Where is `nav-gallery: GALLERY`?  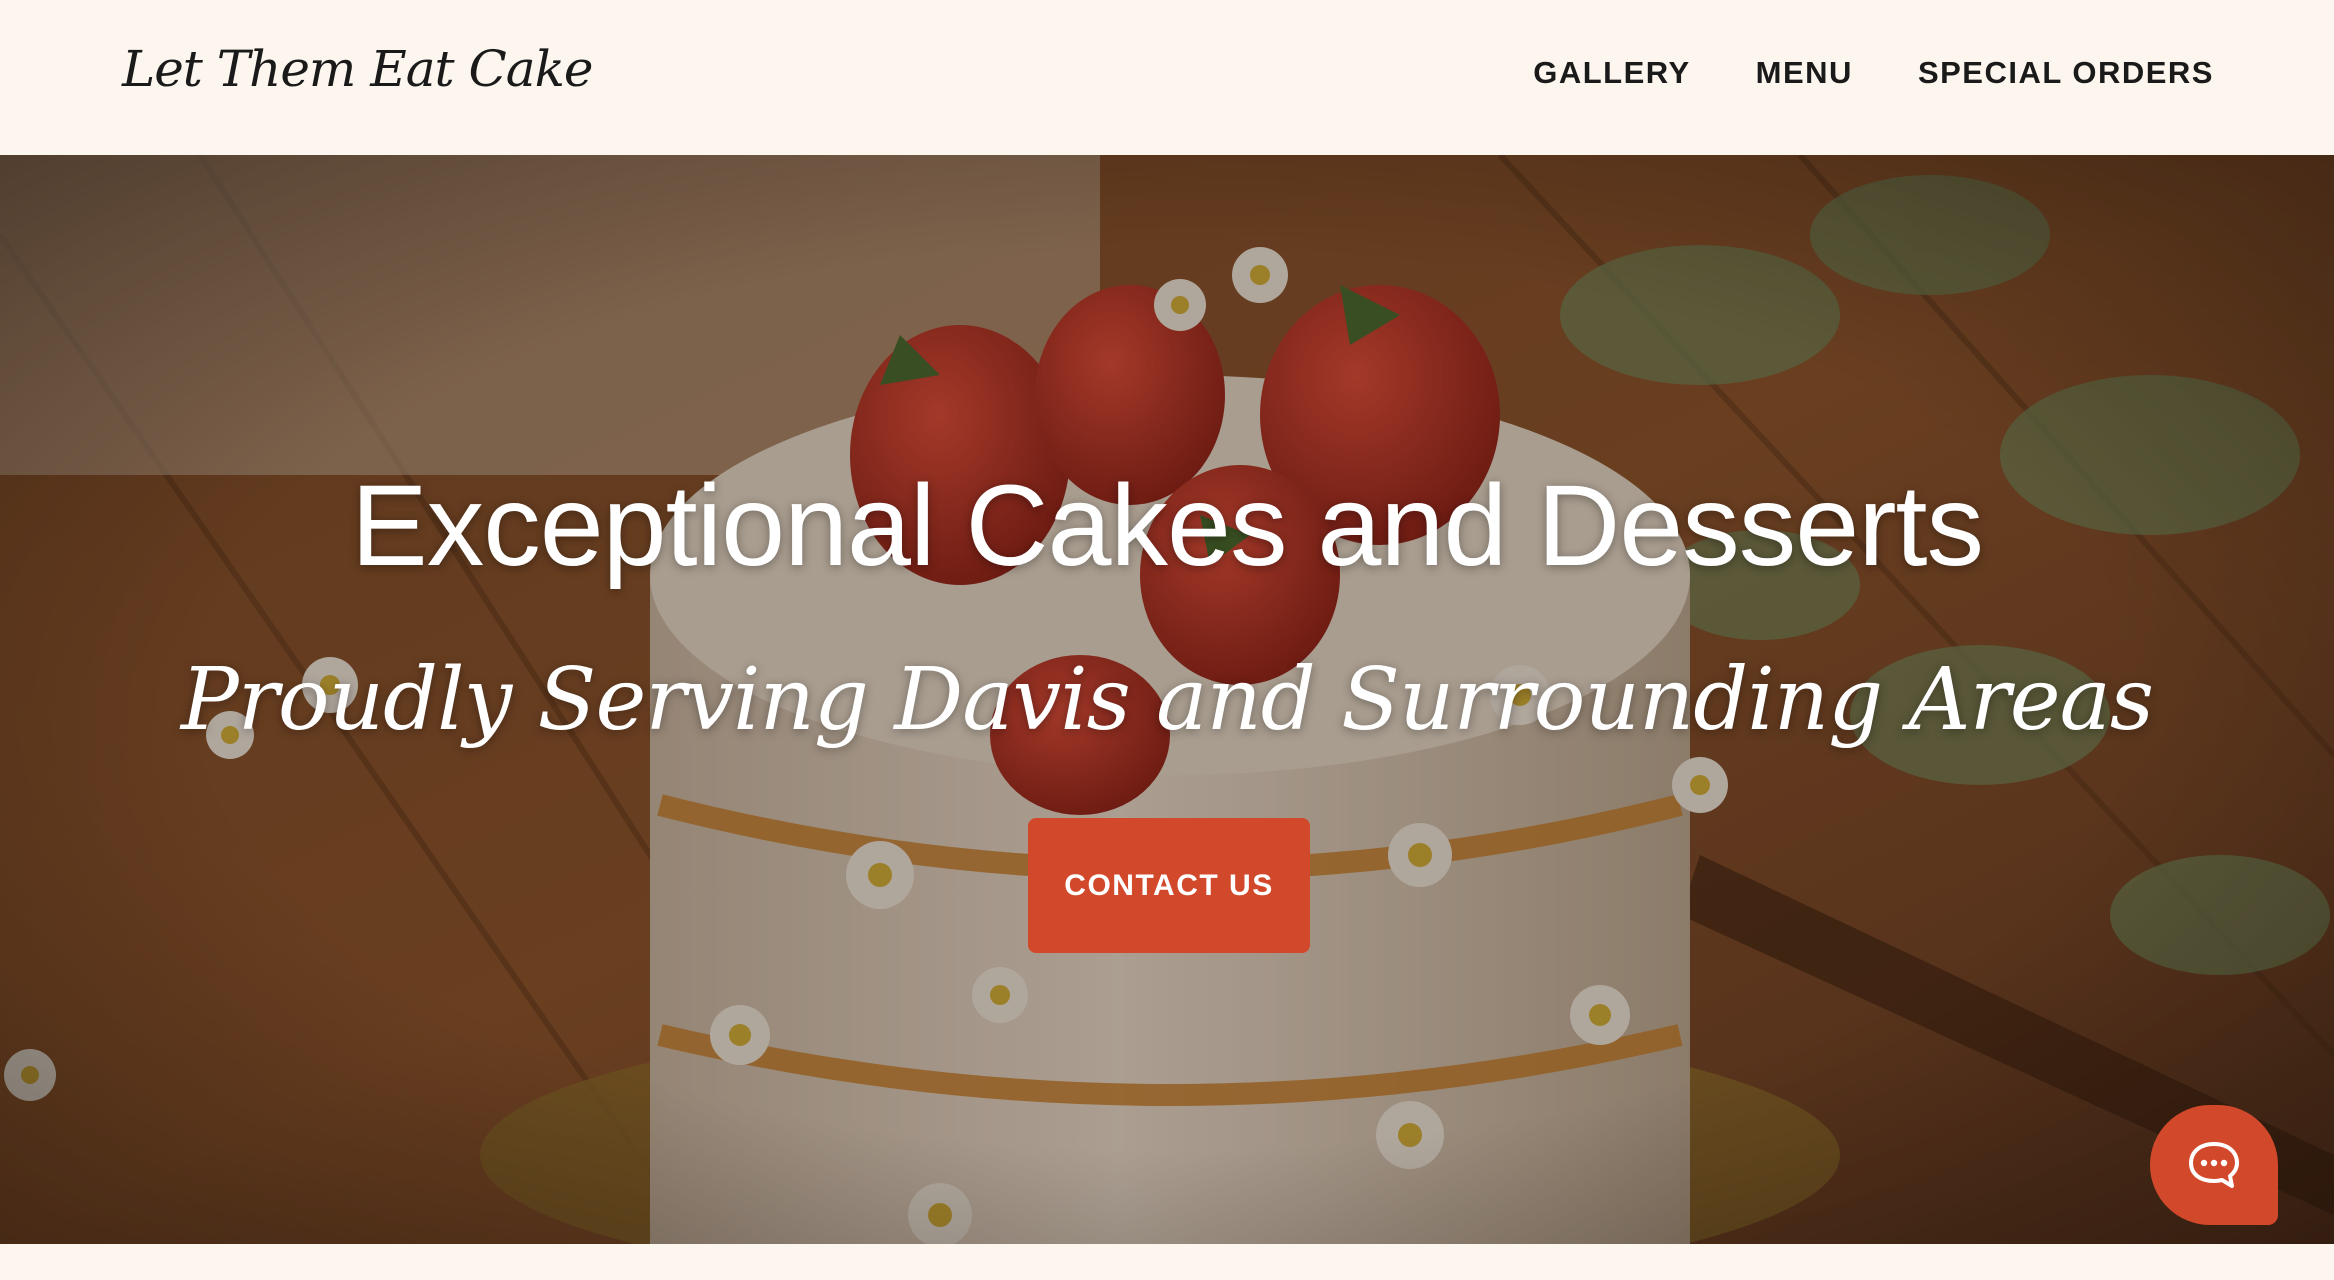
nav-gallery: GALLERY is located at coordinates (1611, 73).